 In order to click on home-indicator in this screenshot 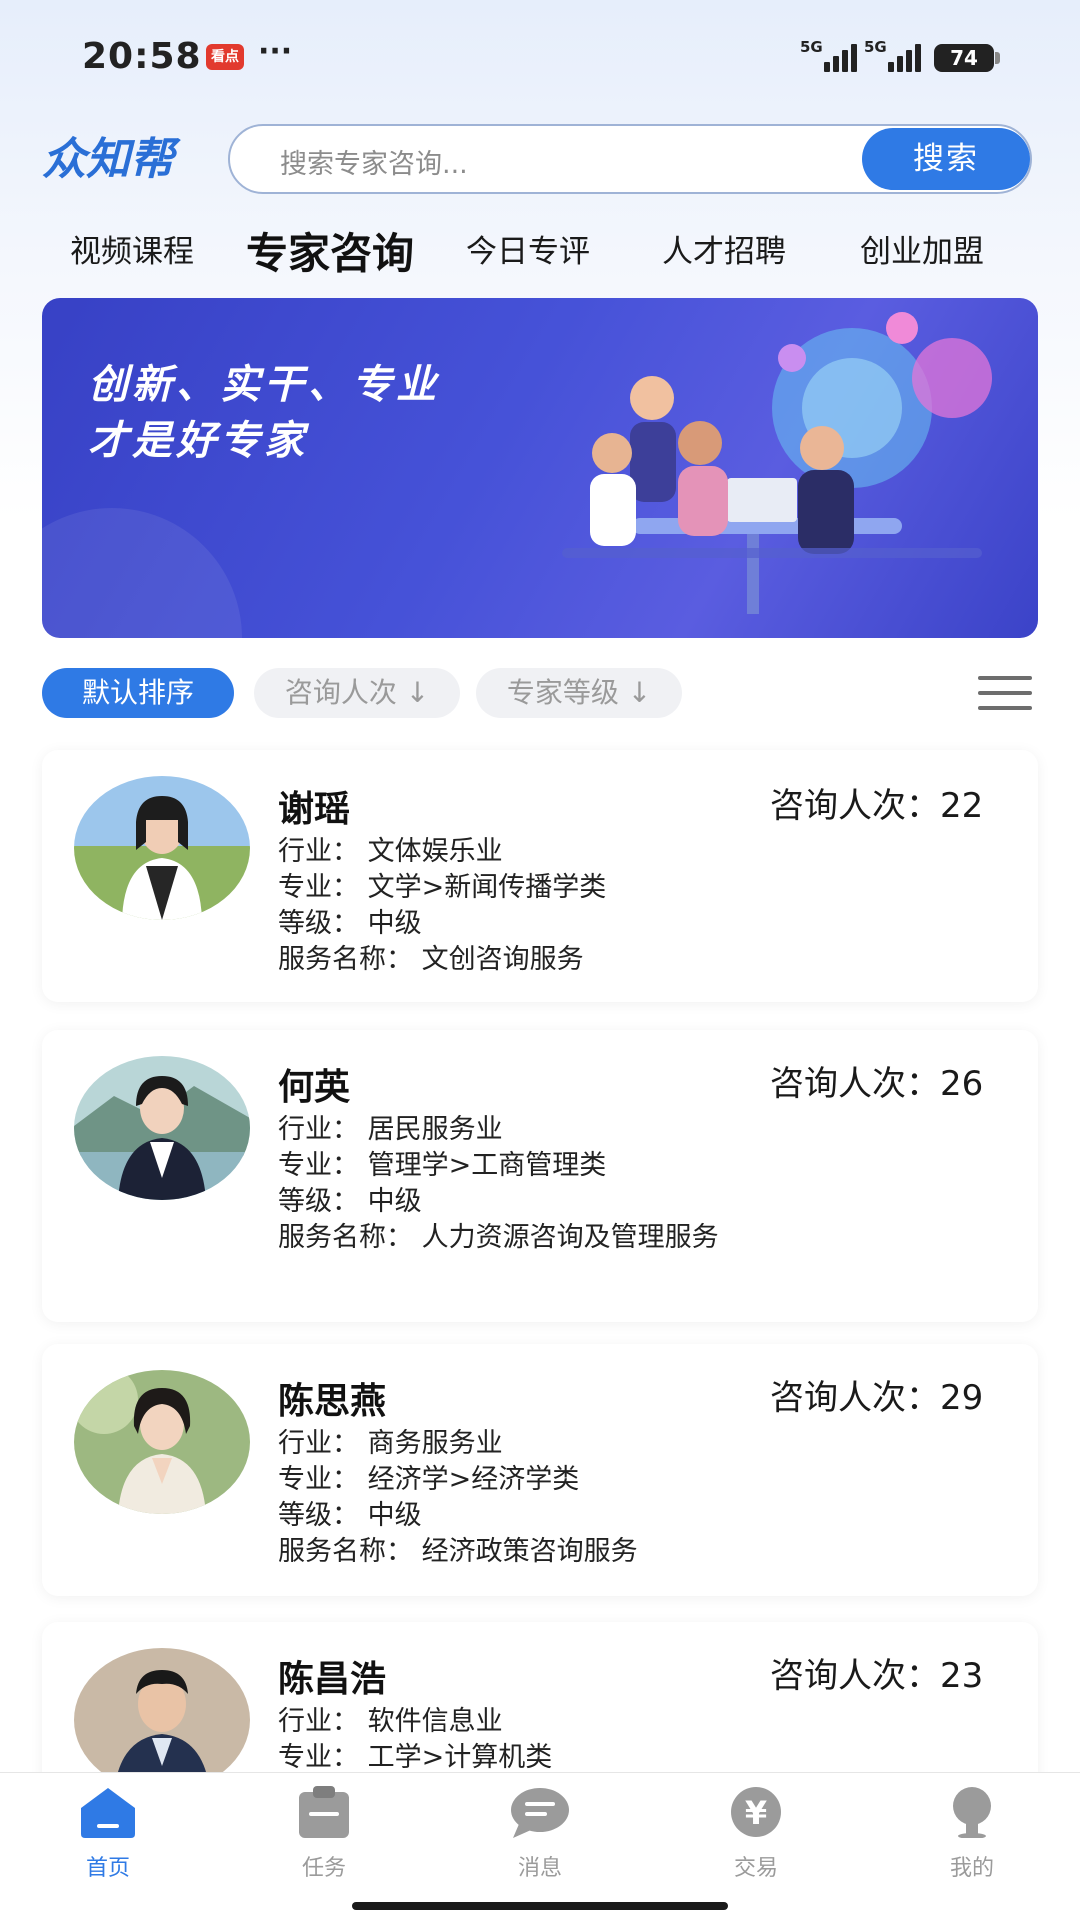, I will do `click(540, 1906)`.